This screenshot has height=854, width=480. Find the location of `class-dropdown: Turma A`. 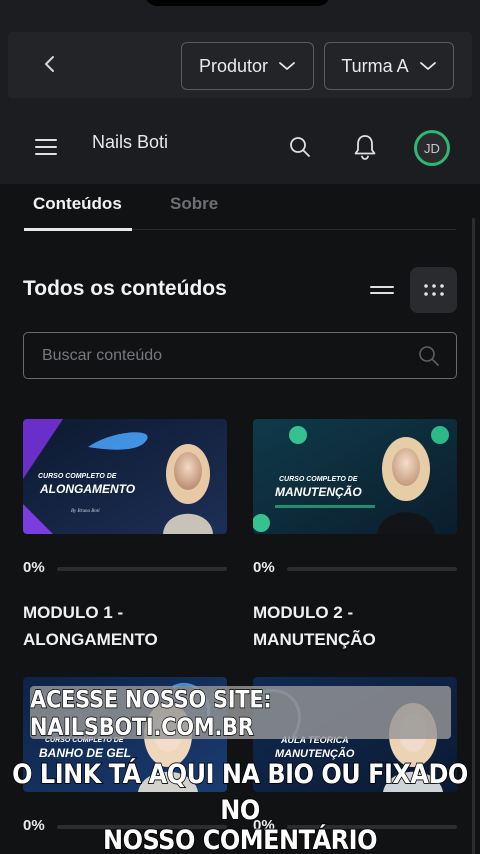

class-dropdown: Turma A is located at coordinates (389, 66).